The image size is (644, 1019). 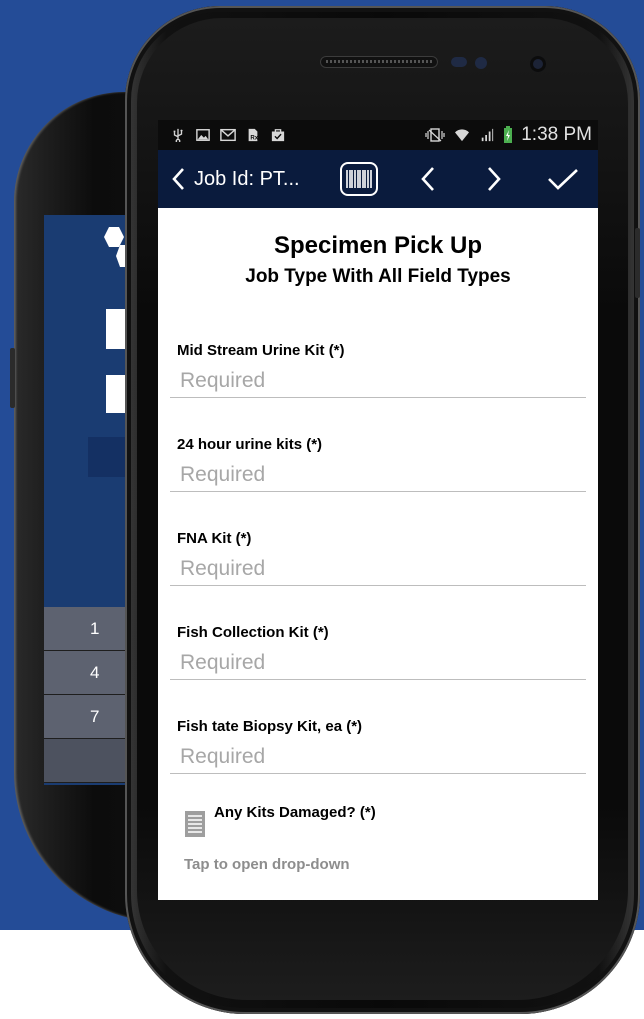 I want to click on clock: 1:38 PM, so click(x=556, y=134).